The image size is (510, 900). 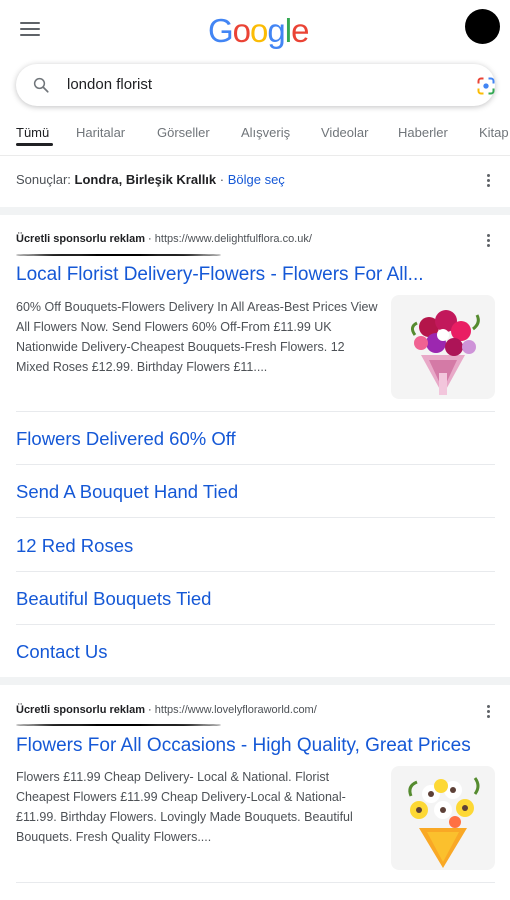 What do you see at coordinates (486, 86) in the screenshot?
I see `google-lens-icon` at bounding box center [486, 86].